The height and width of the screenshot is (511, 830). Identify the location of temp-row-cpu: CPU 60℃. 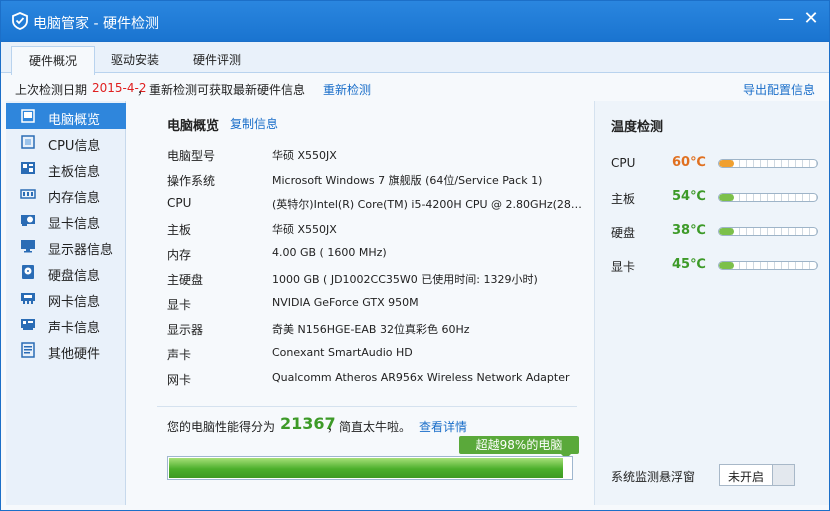
(712, 163).